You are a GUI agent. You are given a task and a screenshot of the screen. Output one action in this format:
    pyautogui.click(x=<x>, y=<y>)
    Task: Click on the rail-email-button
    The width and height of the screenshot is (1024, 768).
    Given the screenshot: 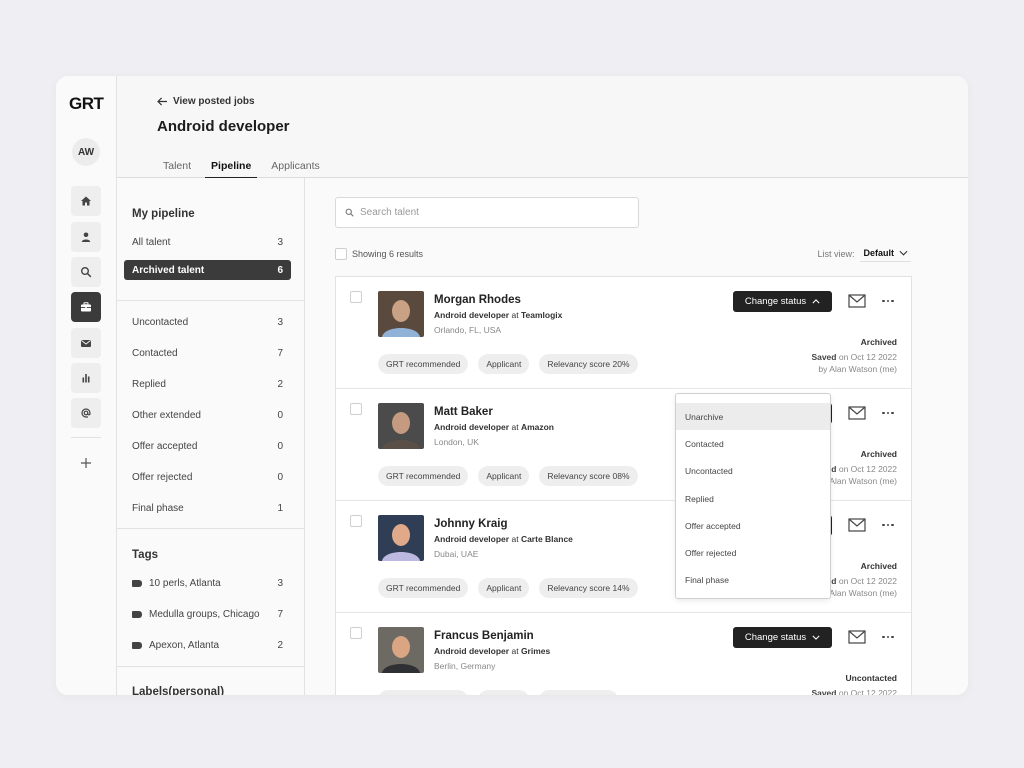 What is the action you would take?
    pyautogui.click(x=86, y=413)
    